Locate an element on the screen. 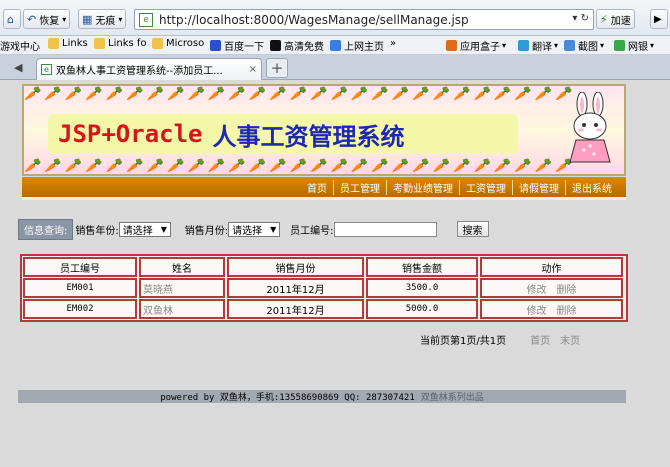 Image resolution: width=670 pixels, height=467 pixels. col-month: 销售月份 is located at coordinates (295, 267).